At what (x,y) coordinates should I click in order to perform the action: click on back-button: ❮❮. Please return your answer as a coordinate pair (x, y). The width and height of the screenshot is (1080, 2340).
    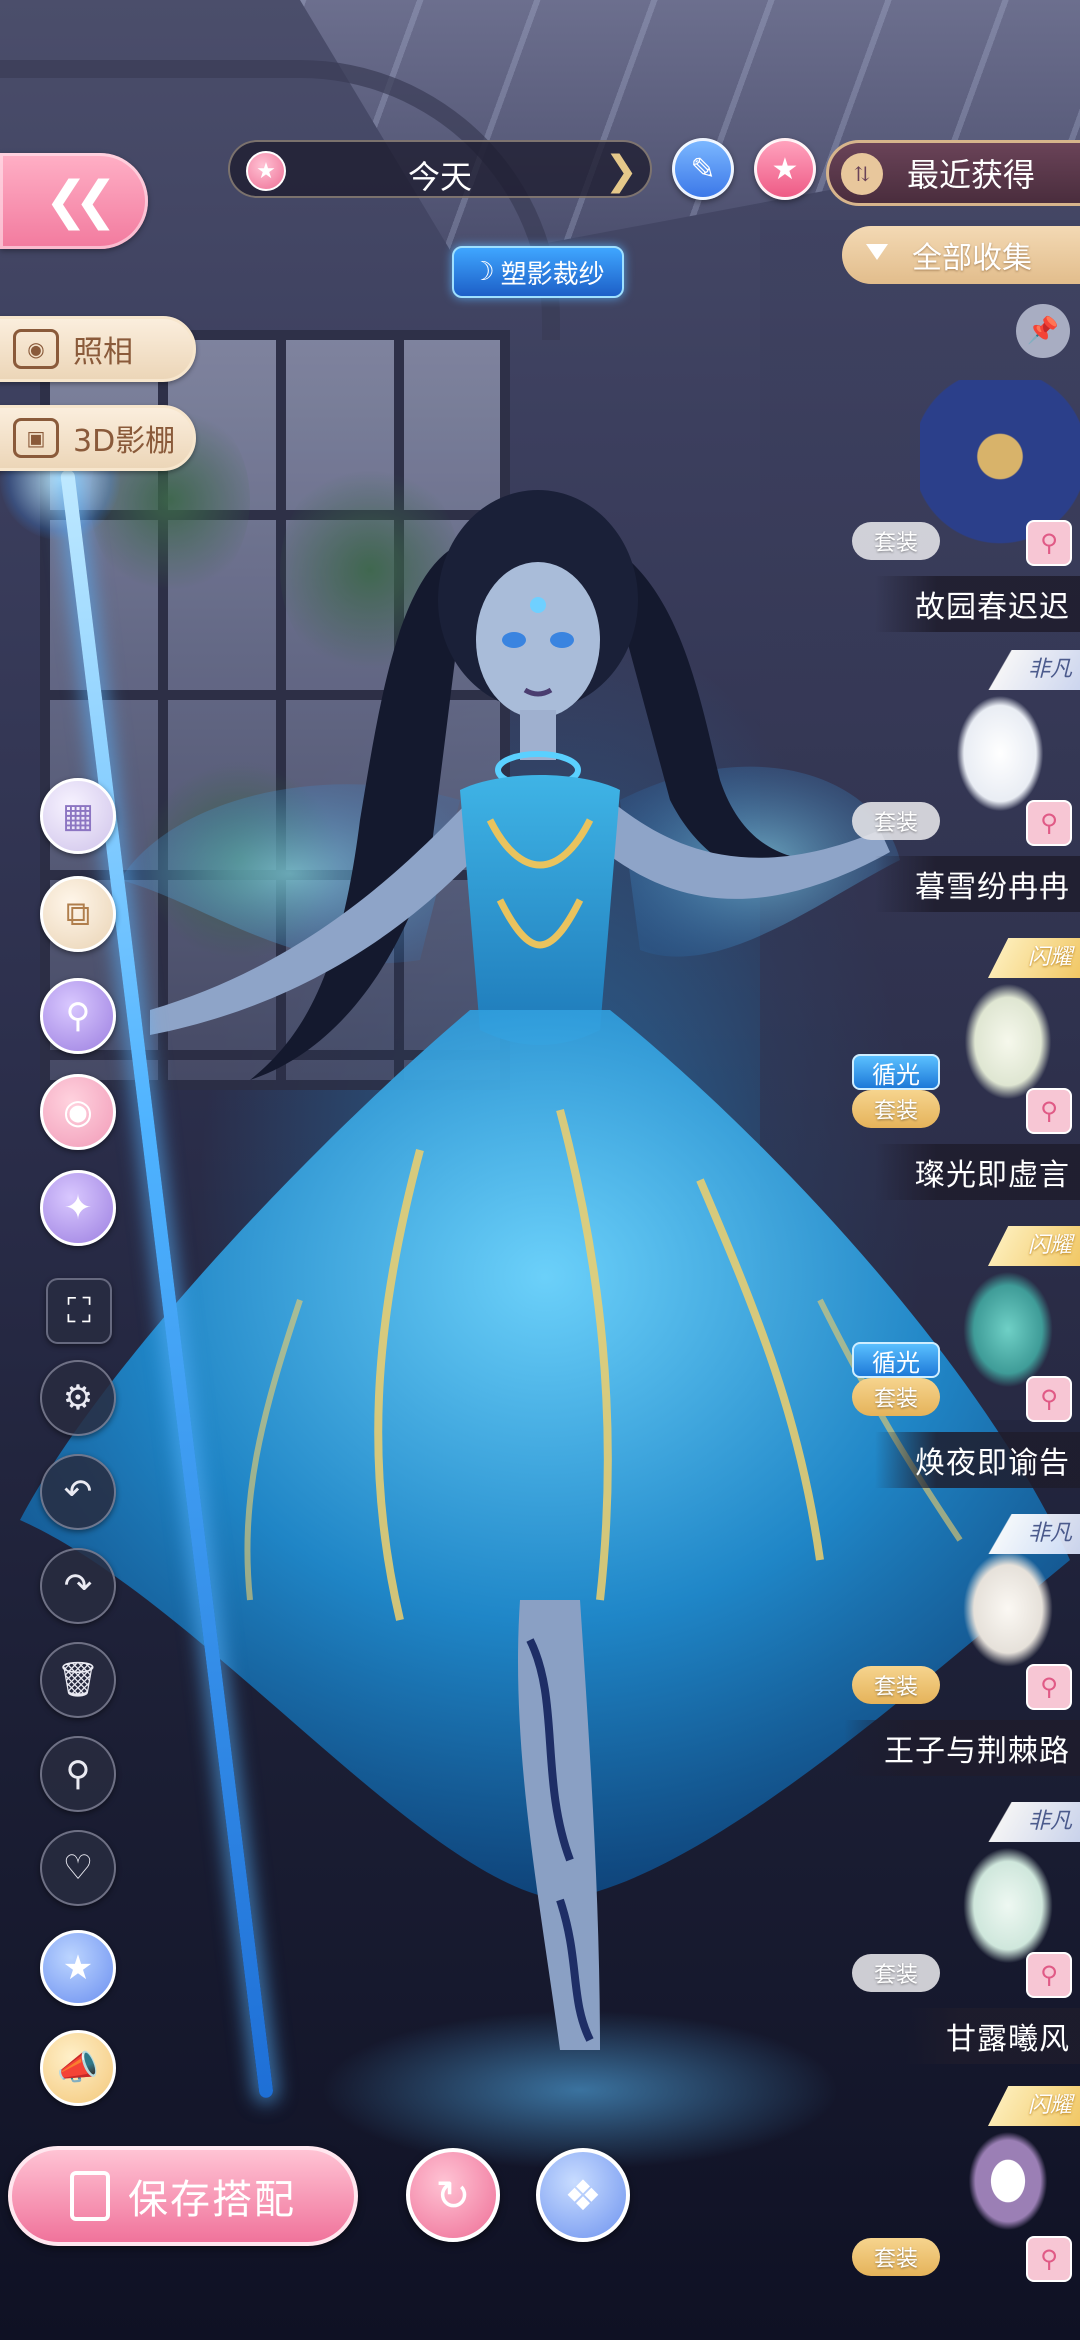
    Looking at the image, I should click on (74, 201).